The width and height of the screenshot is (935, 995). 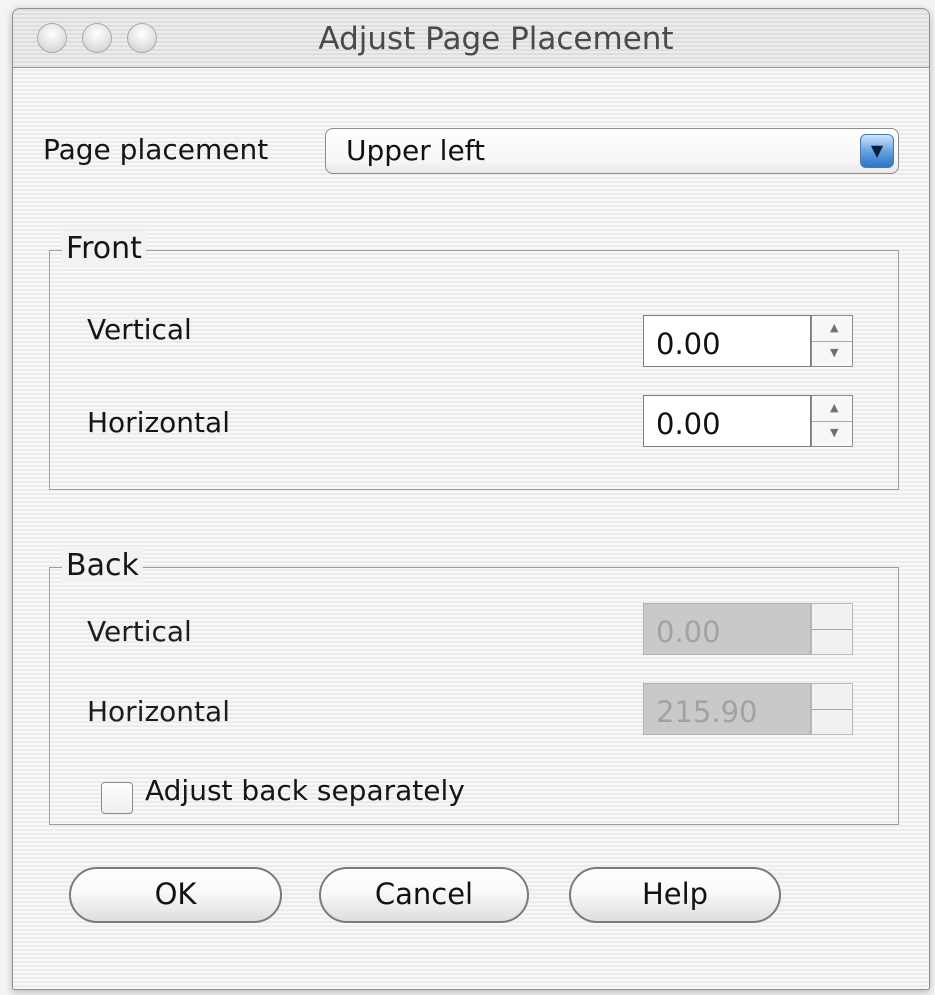 What do you see at coordinates (102, 565) in the screenshot?
I see `back-group-legend: Back` at bounding box center [102, 565].